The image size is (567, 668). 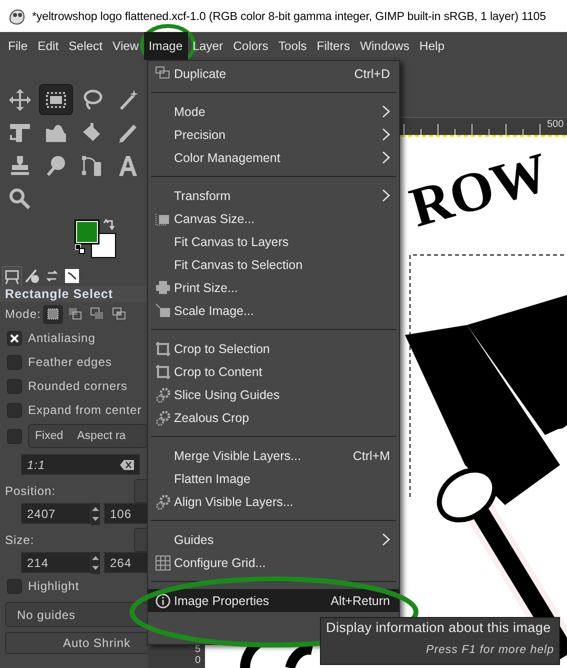 What do you see at coordinates (126, 513) in the screenshot?
I see `number-field: 106` at bounding box center [126, 513].